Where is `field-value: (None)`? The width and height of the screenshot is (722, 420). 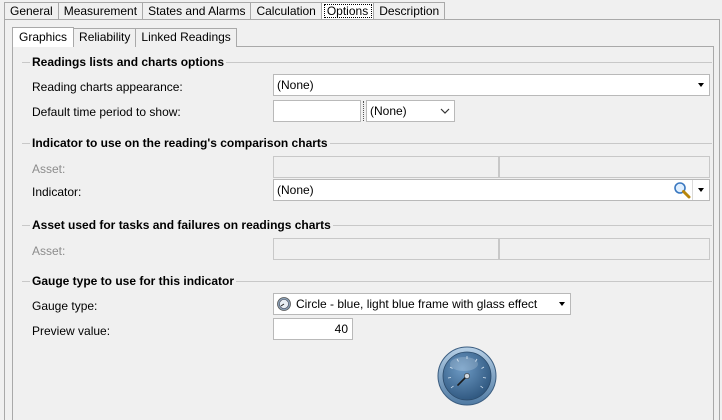 field-value: (None) is located at coordinates (295, 190).